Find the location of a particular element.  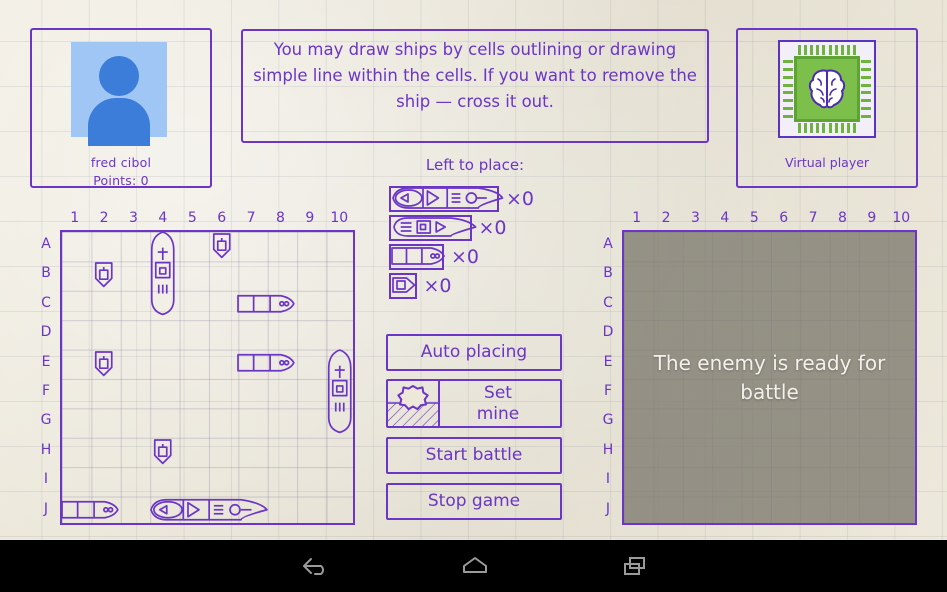

ship-3-horizontal is located at coordinates (435, 227).